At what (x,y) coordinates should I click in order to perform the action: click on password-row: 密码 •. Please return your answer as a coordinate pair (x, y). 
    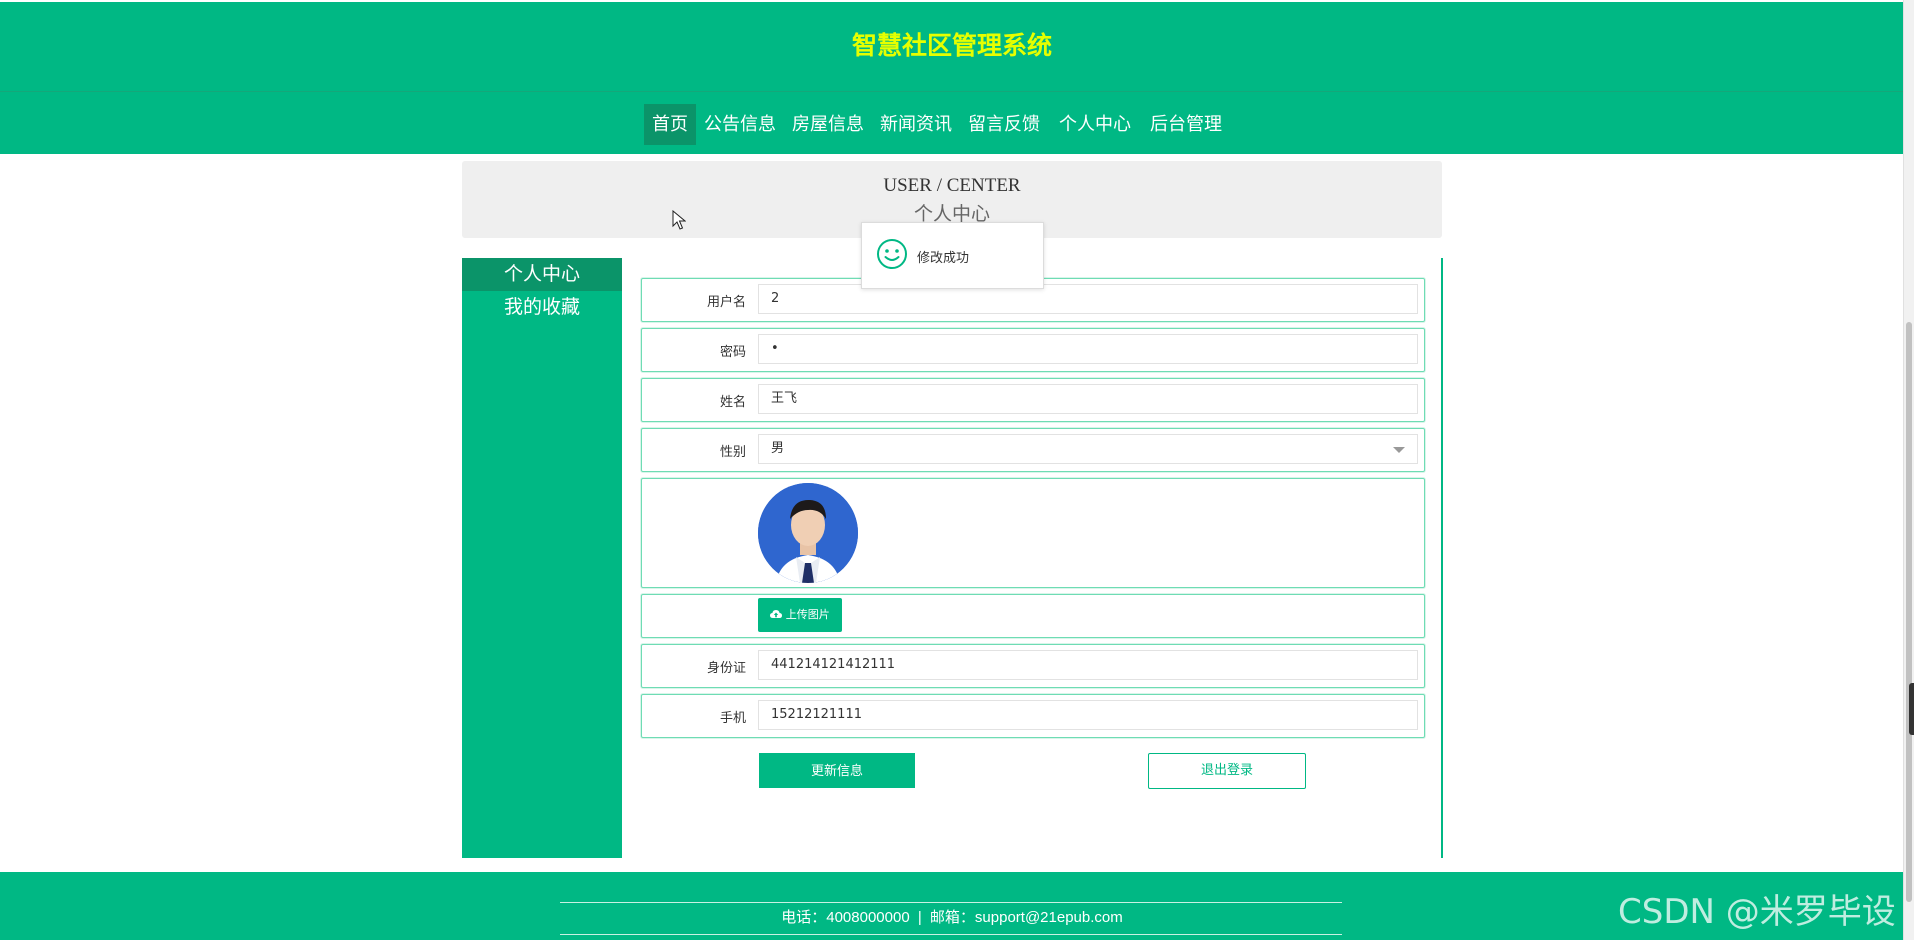
    Looking at the image, I should click on (1033, 350).